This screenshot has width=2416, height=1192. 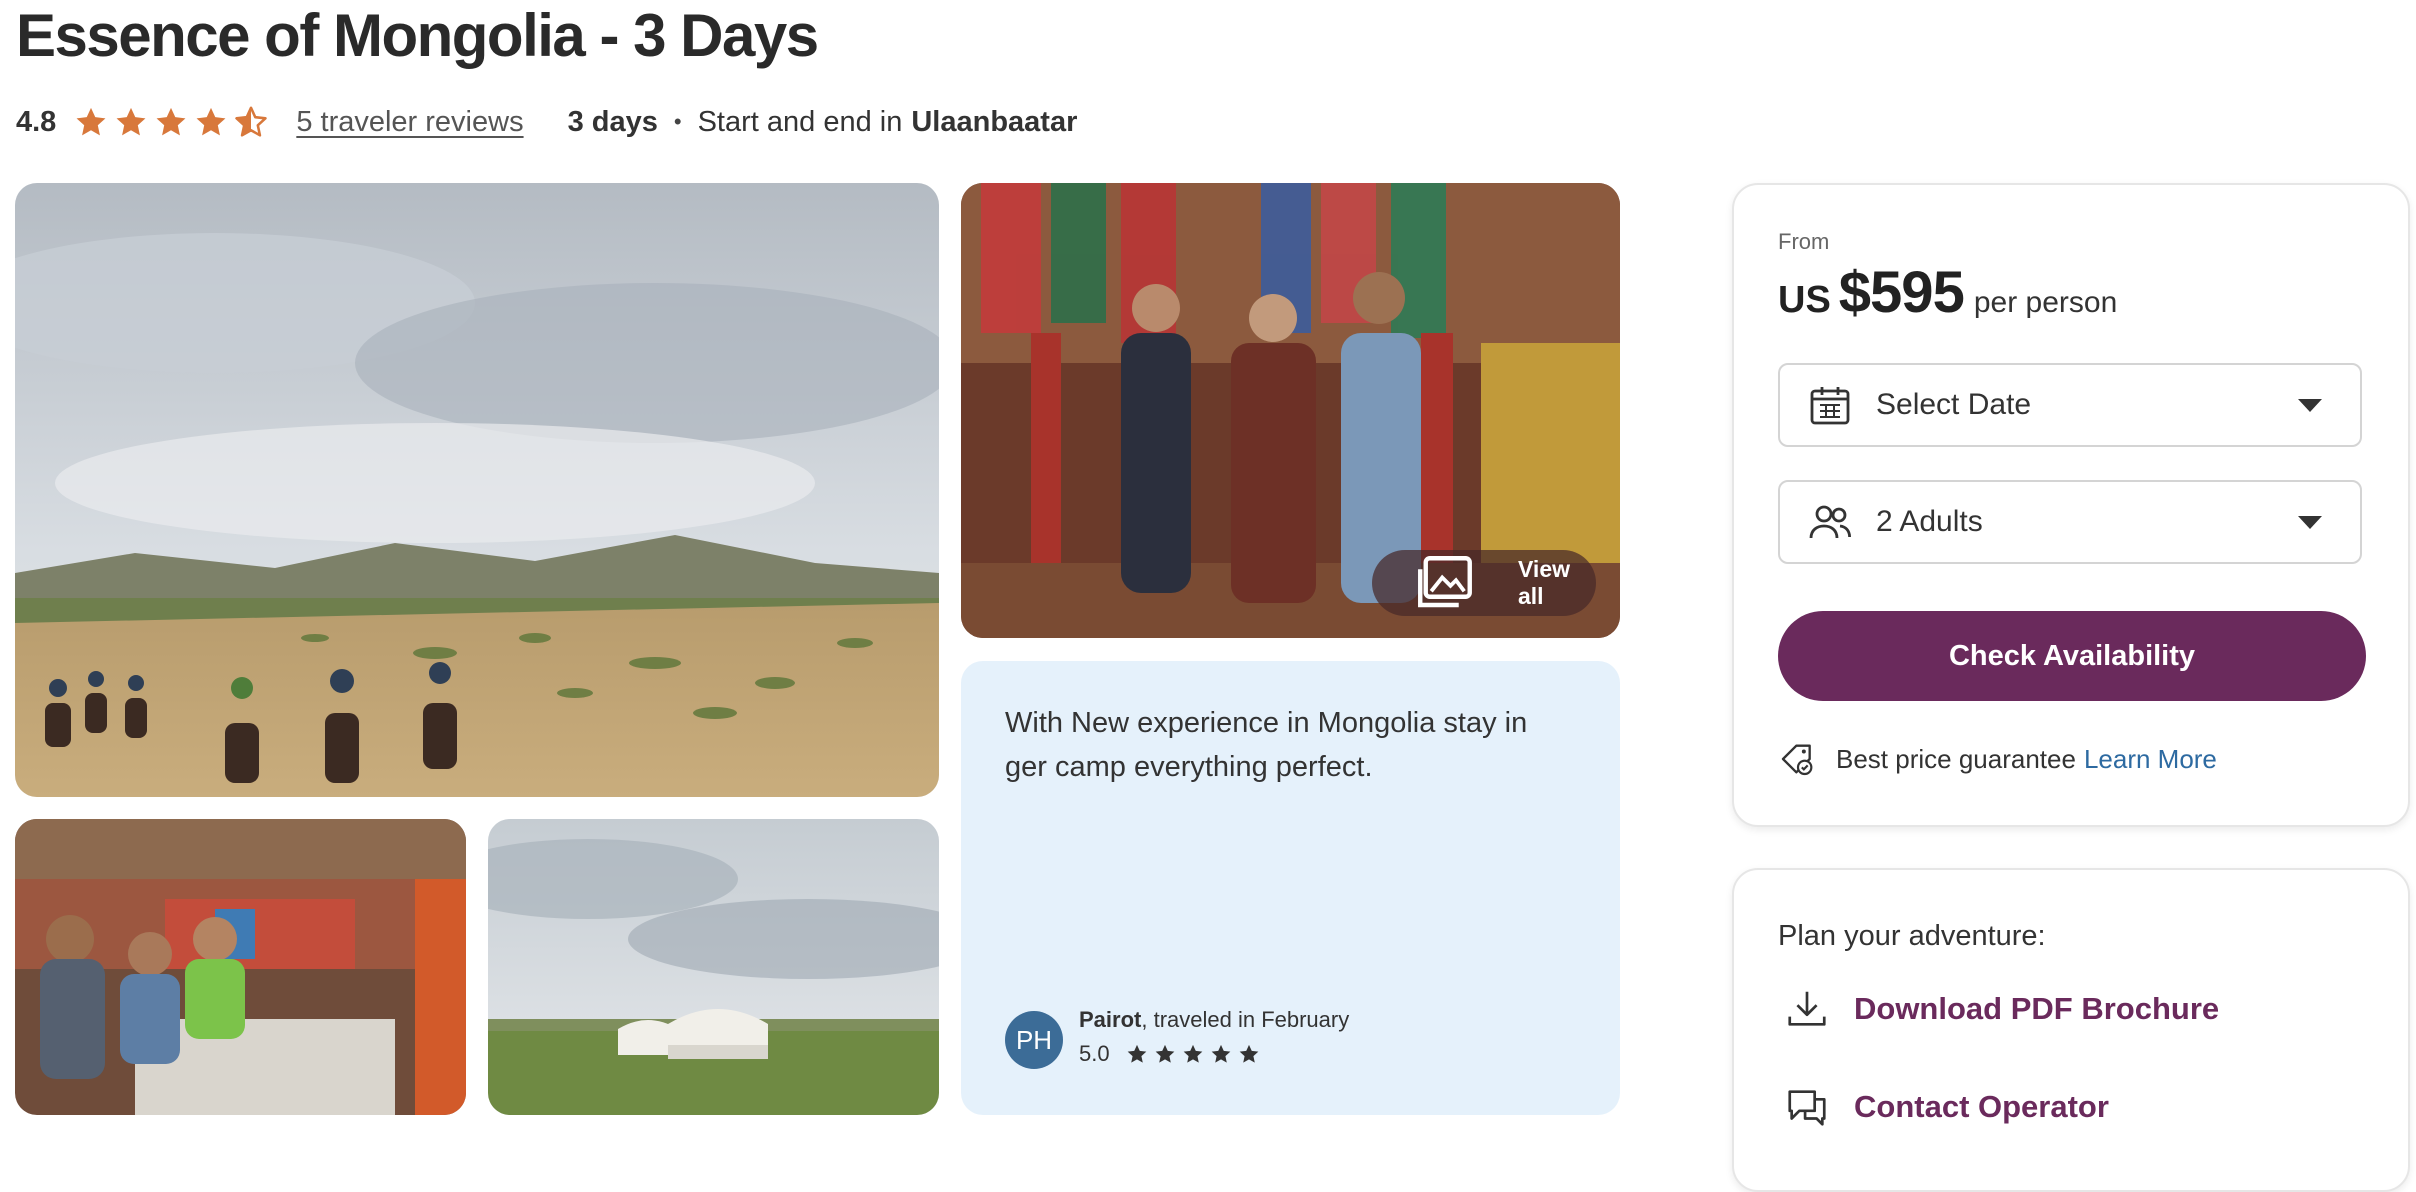 I want to click on best-price-guarantee: Best price guarantee Learn More, so click(x=1997, y=759).